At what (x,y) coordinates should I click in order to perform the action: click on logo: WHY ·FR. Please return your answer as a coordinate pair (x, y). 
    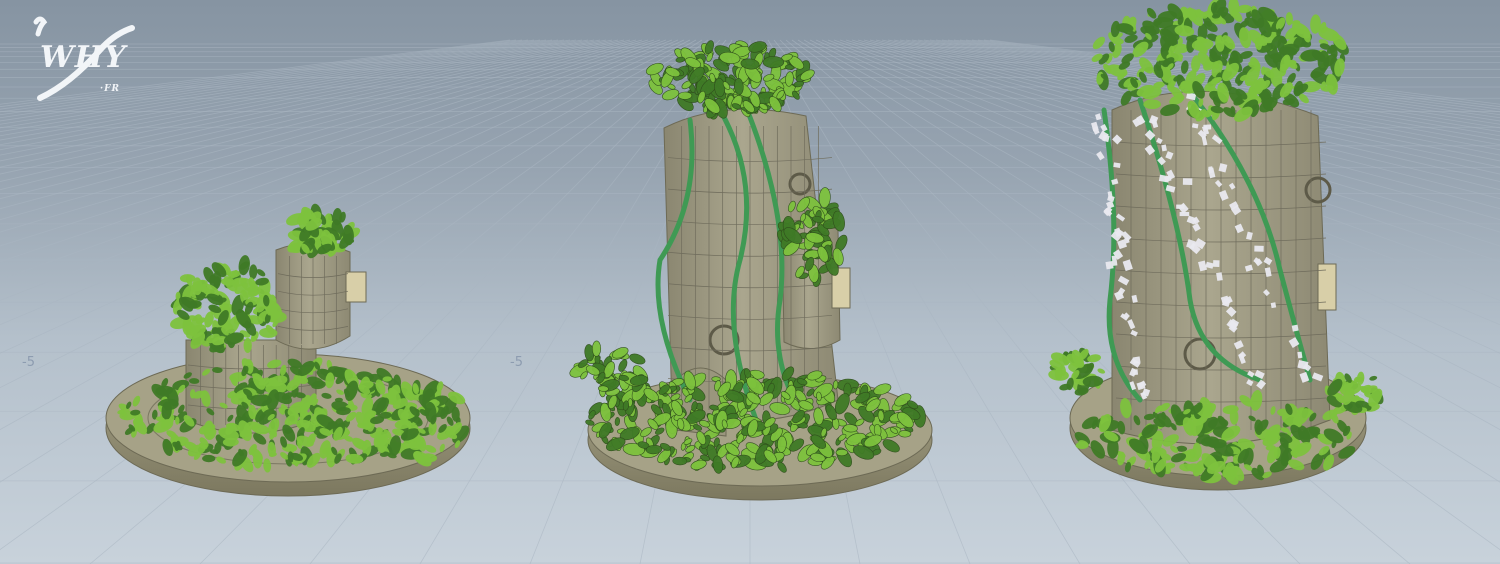
    Looking at the image, I should click on (86, 59).